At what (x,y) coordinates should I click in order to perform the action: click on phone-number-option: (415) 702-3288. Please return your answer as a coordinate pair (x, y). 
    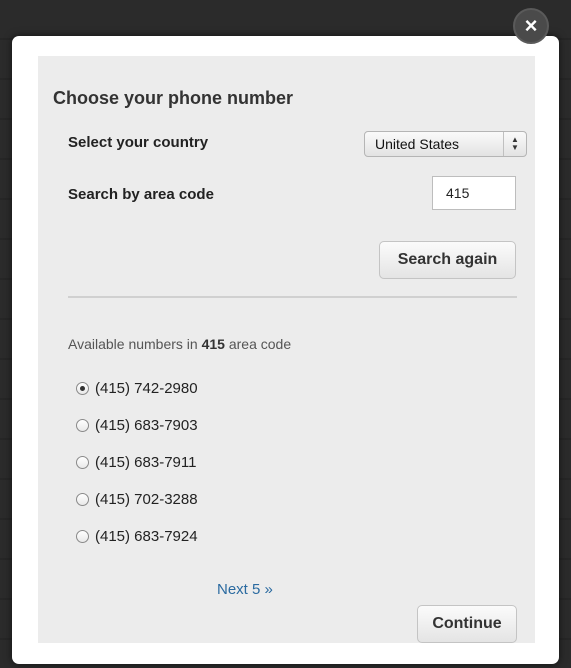
    Looking at the image, I should click on (137, 499).